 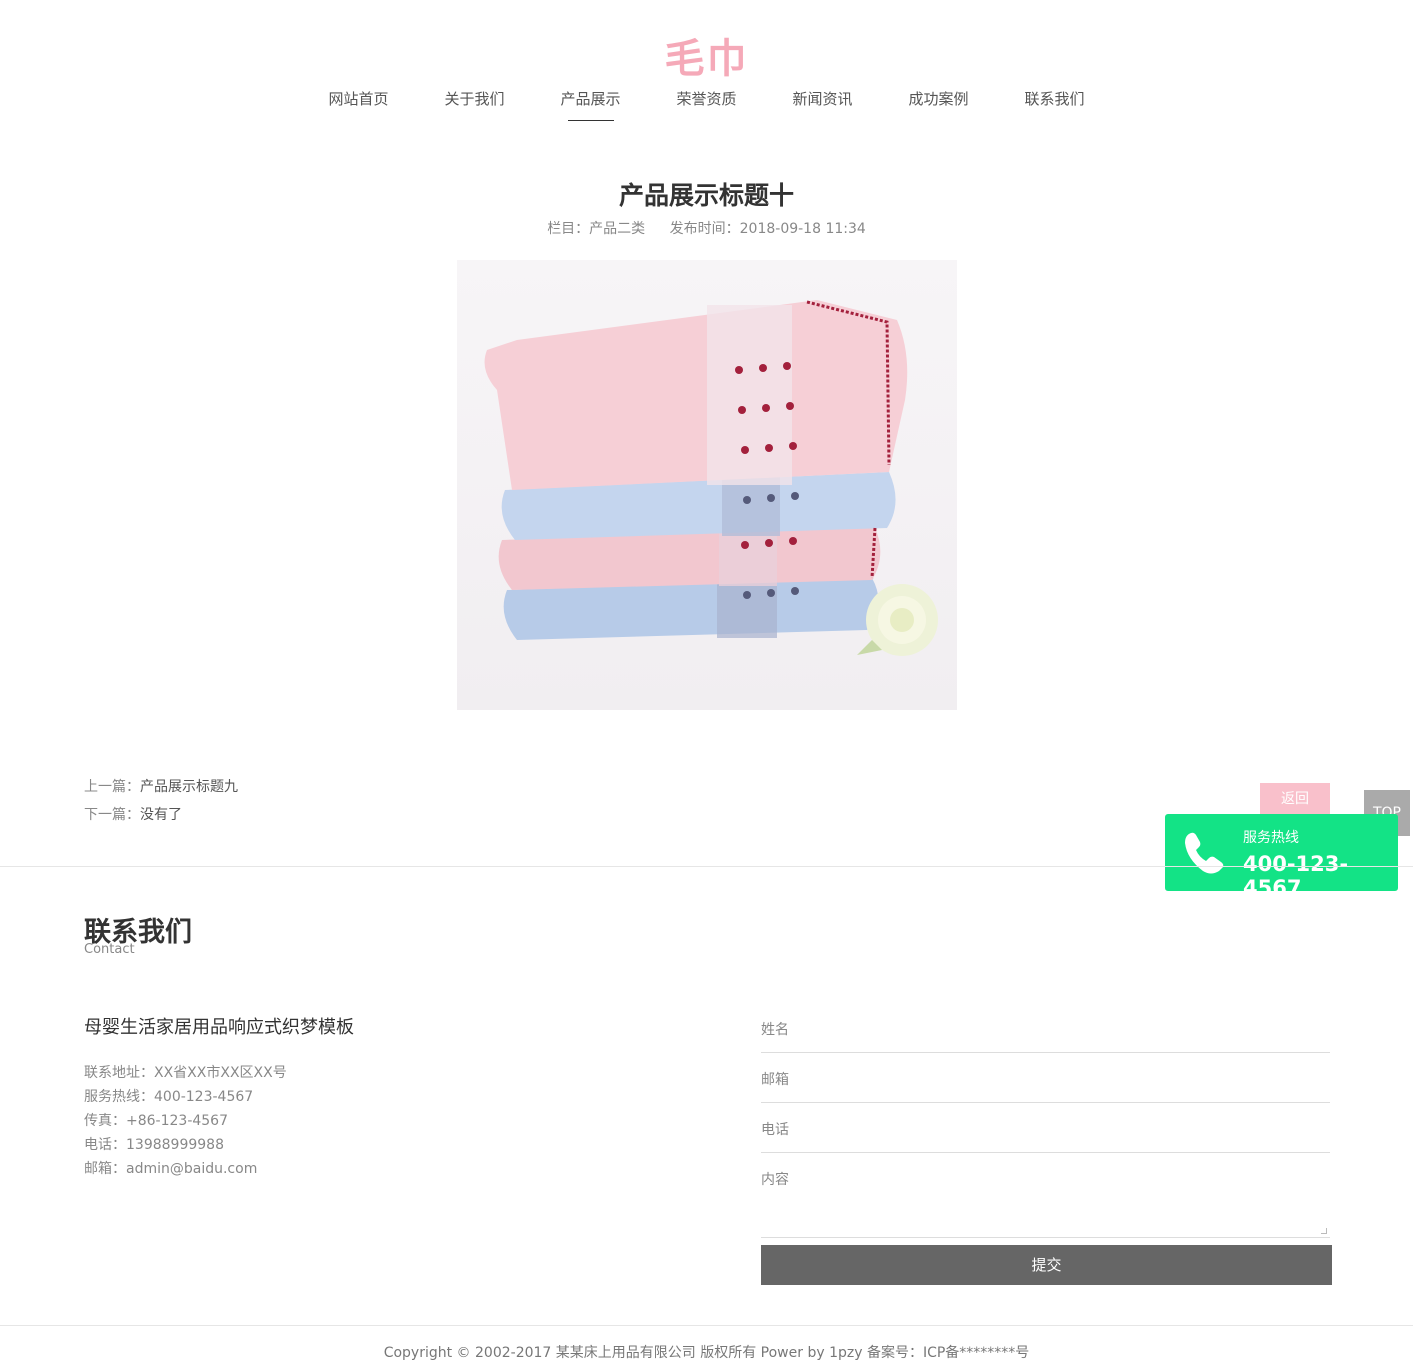 What do you see at coordinates (189, 787) in the screenshot?
I see `prev-article-link: 产品展示标题九` at bounding box center [189, 787].